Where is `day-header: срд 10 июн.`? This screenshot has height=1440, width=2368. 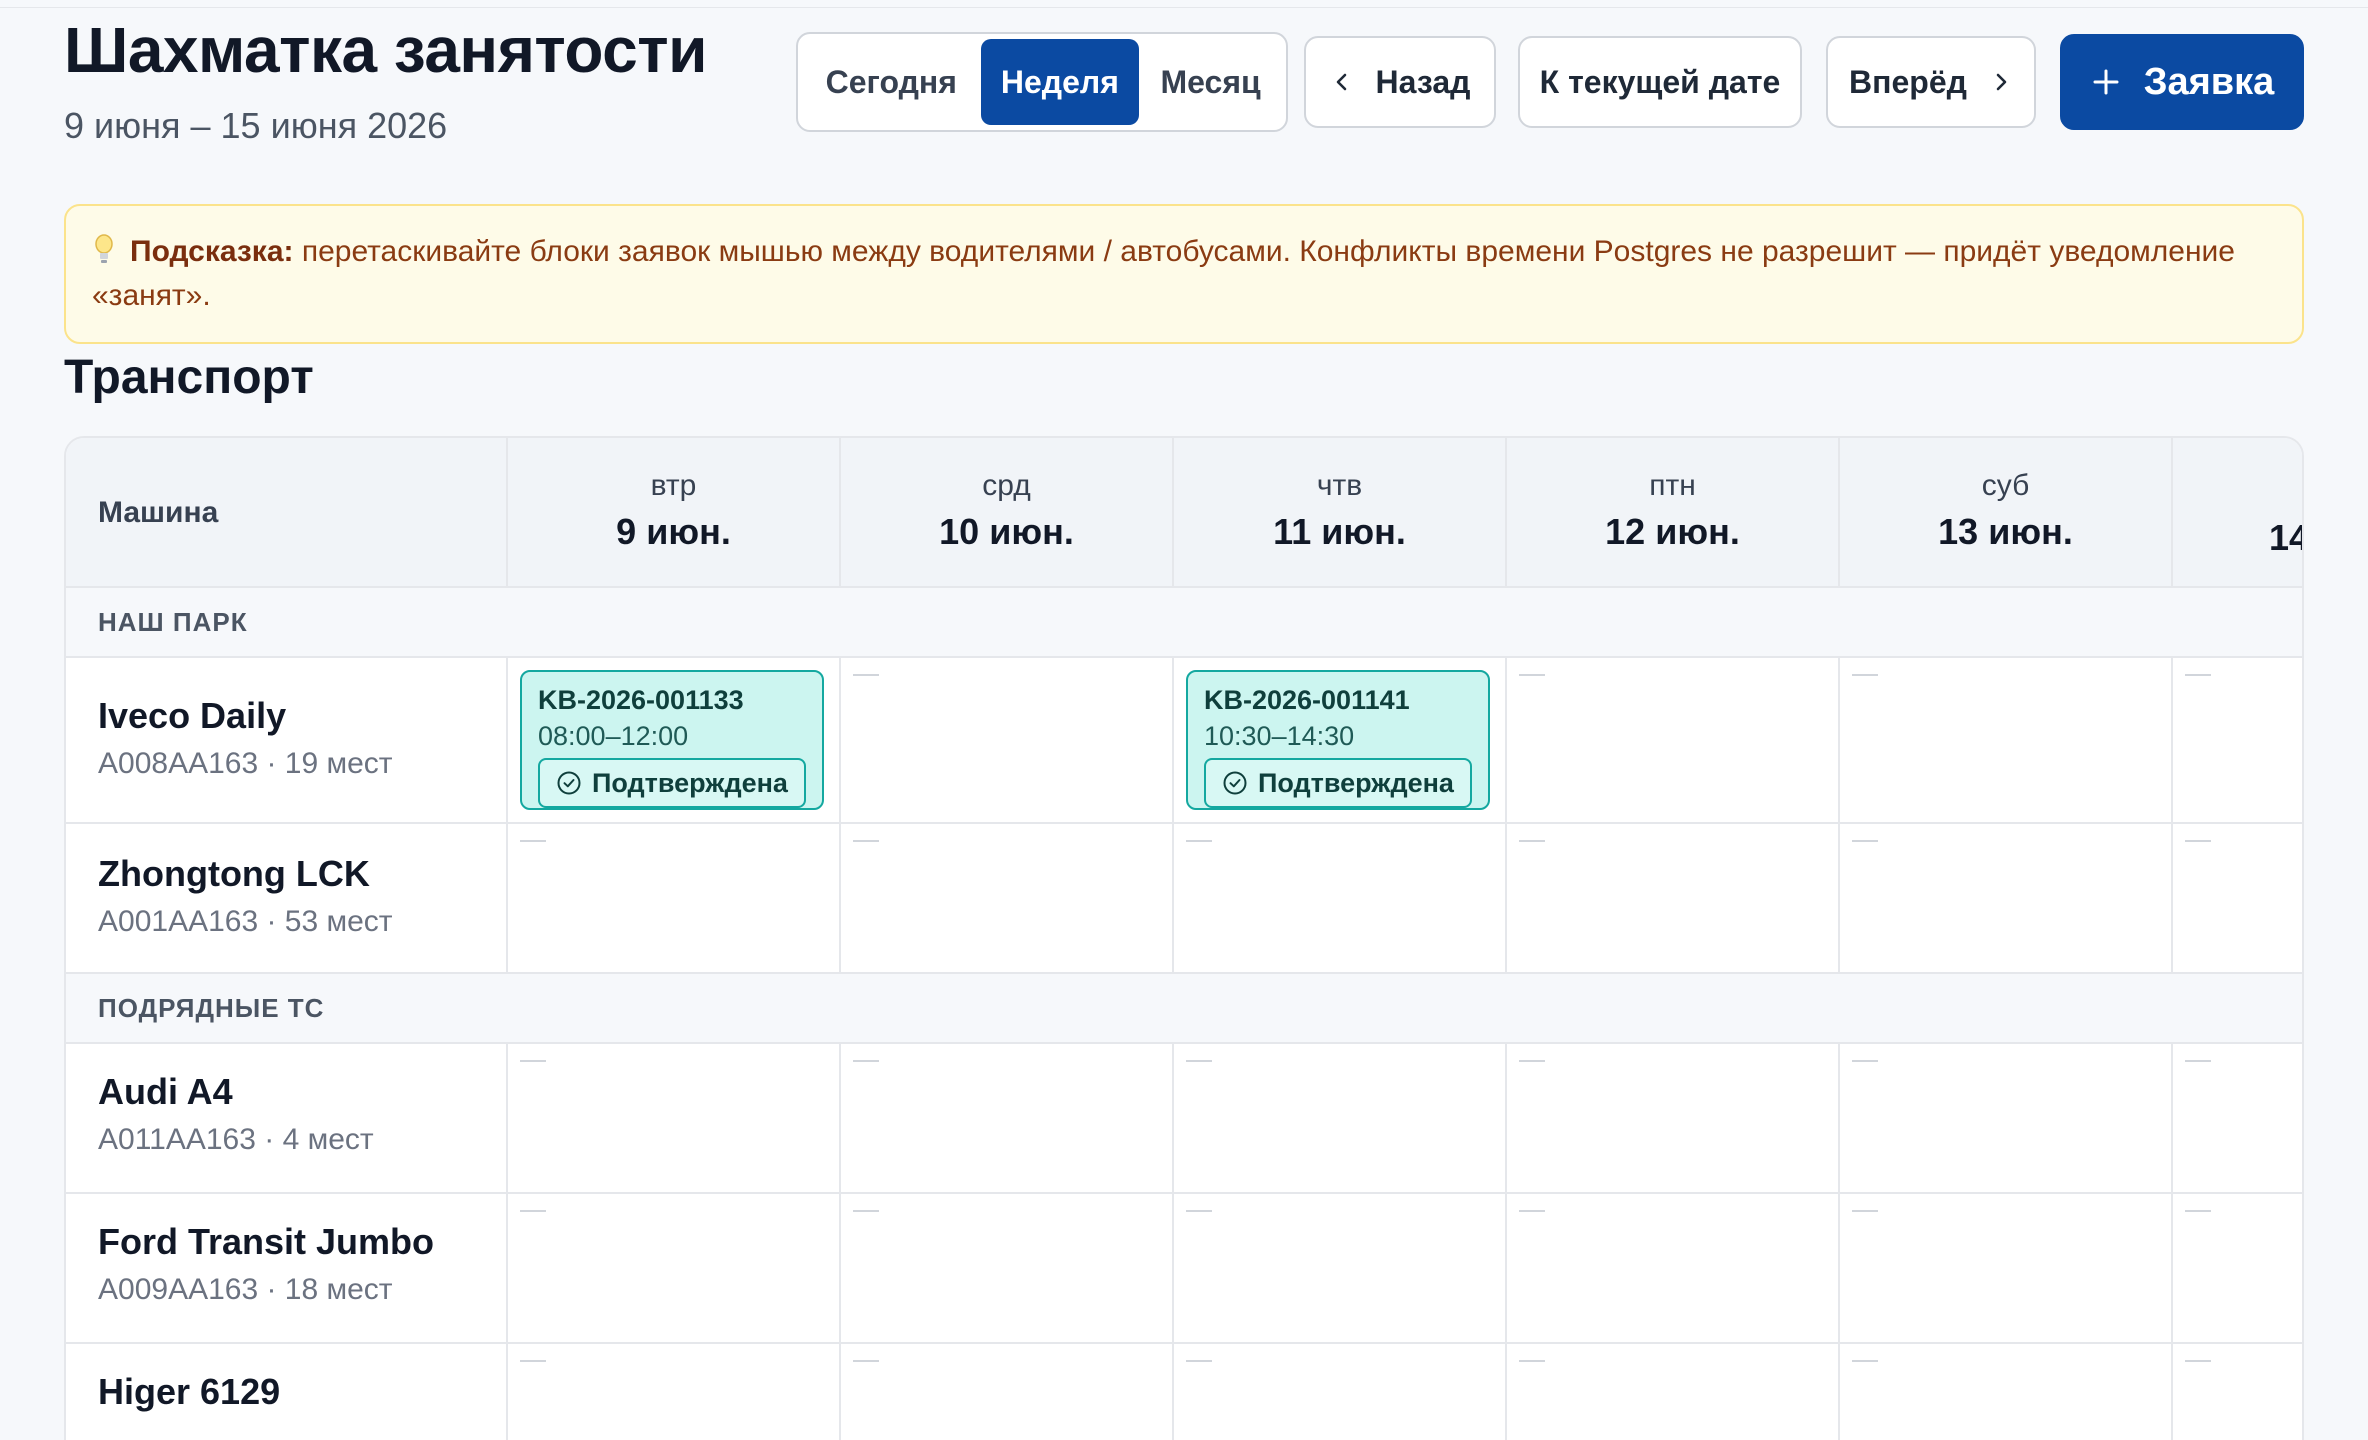
day-header: срд 10 июн. is located at coordinates (1007, 512).